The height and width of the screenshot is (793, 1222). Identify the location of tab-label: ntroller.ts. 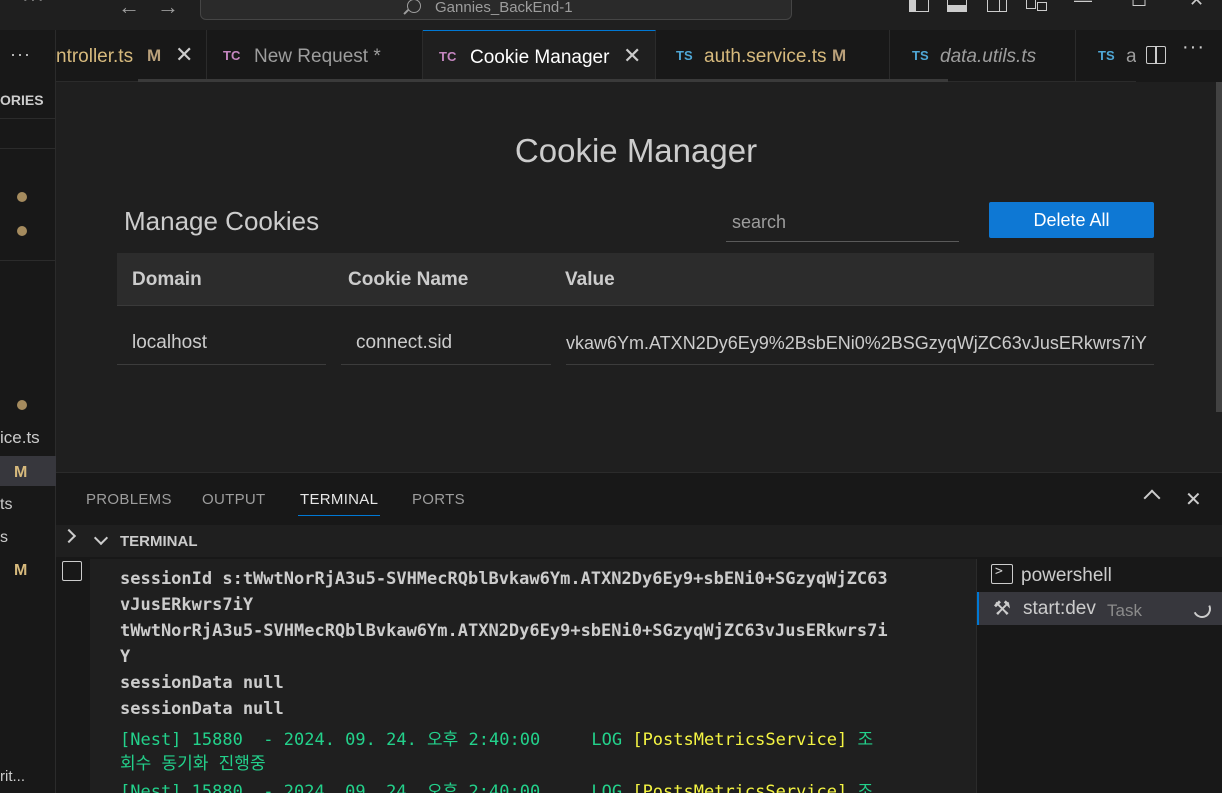
(95, 56).